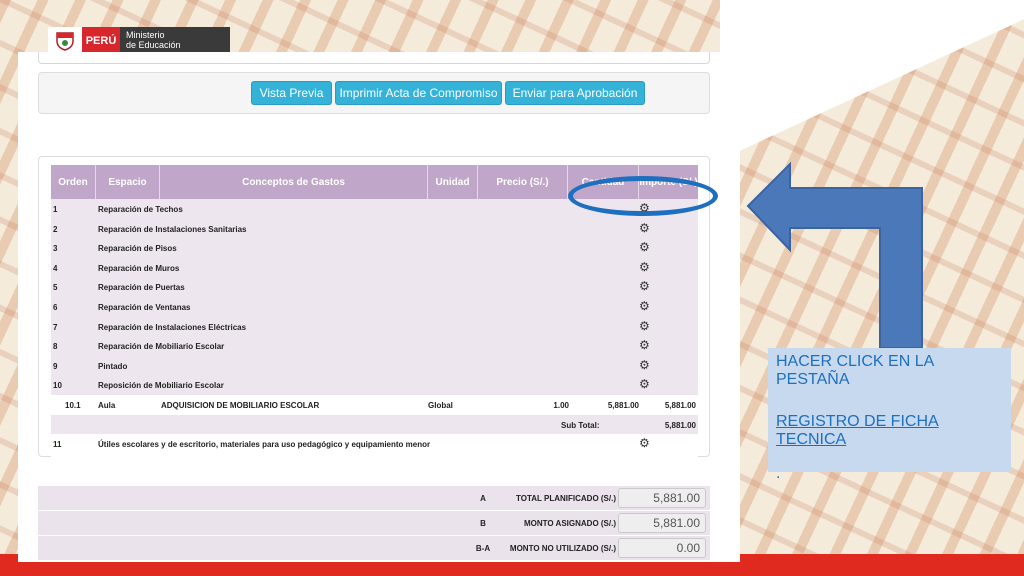 The image size is (1024, 576). I want to click on table-row: 8 Reparación de Mobiliario Escolar ⚙, so click(374, 346).